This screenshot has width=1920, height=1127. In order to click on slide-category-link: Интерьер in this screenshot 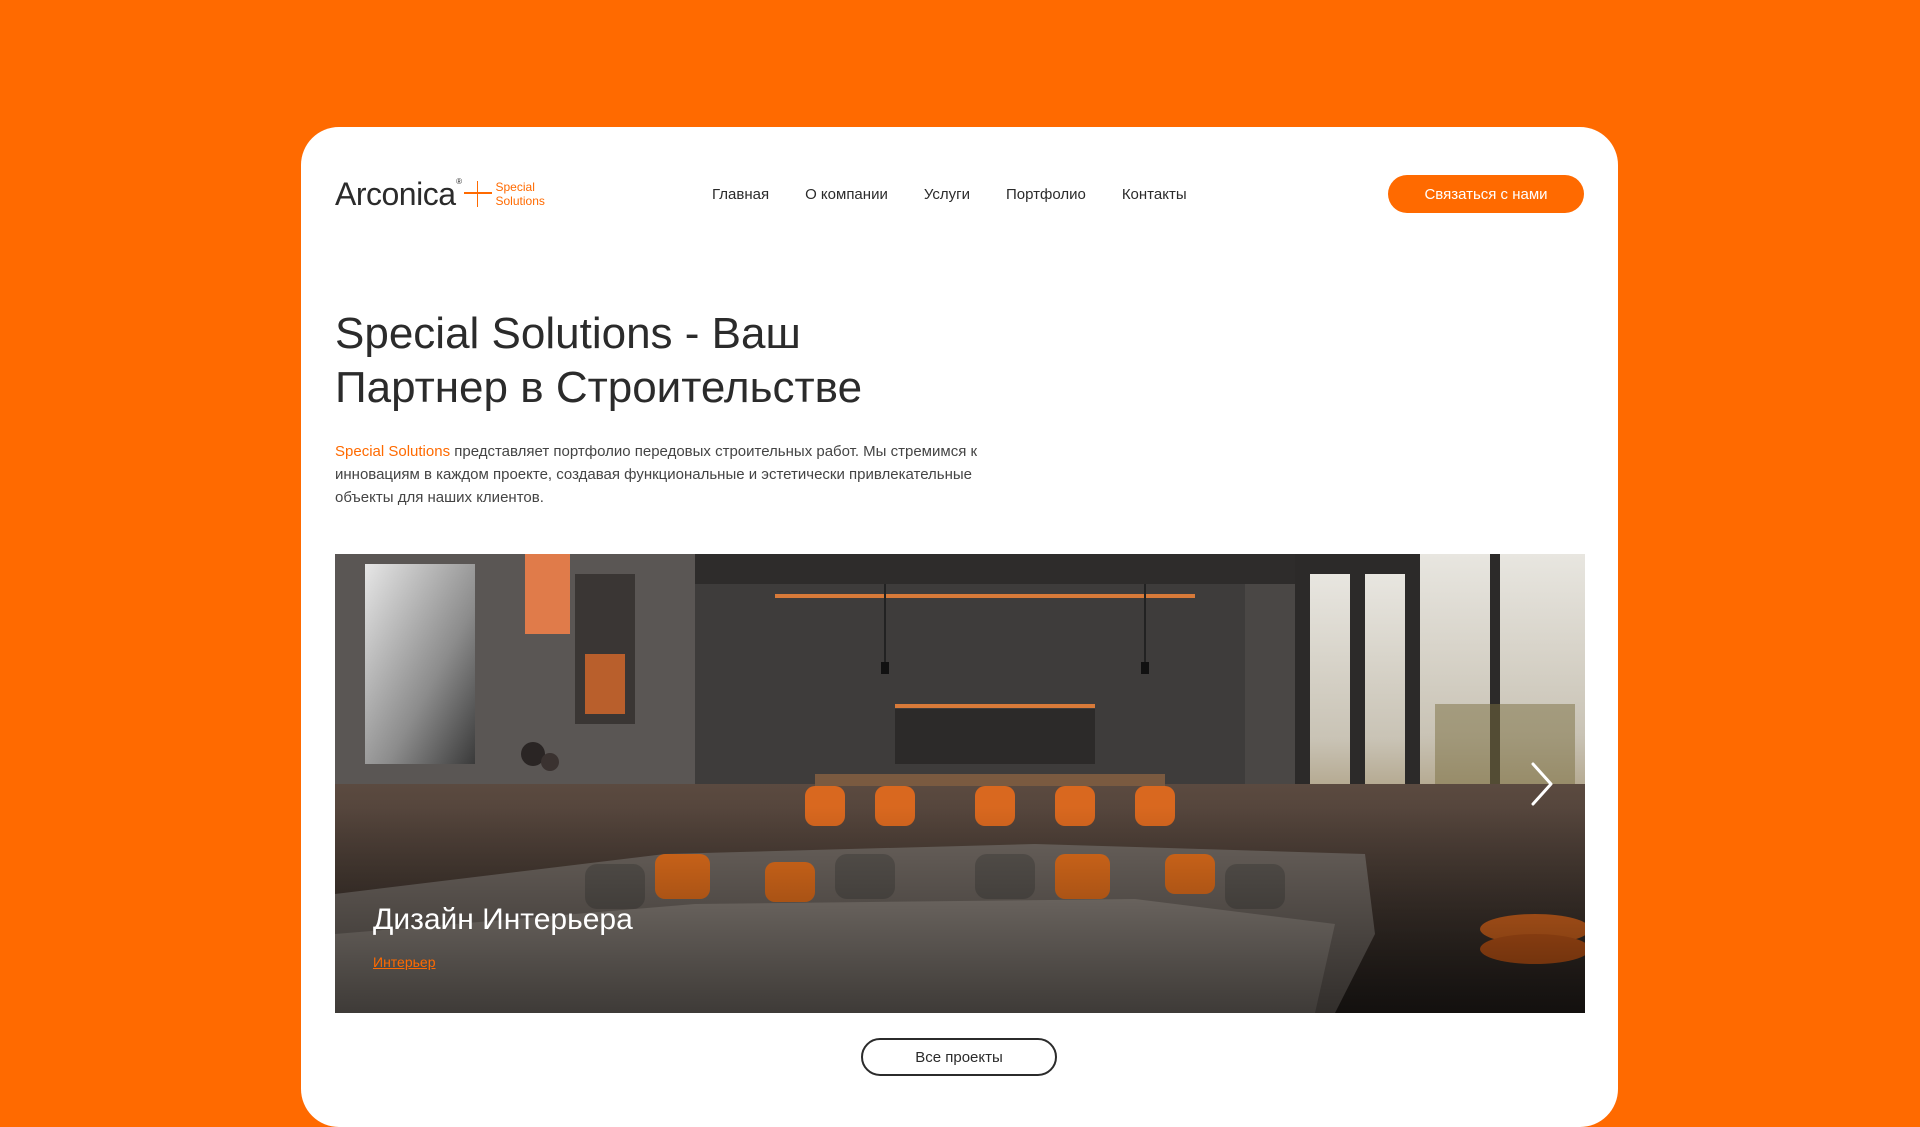, I will do `click(404, 962)`.